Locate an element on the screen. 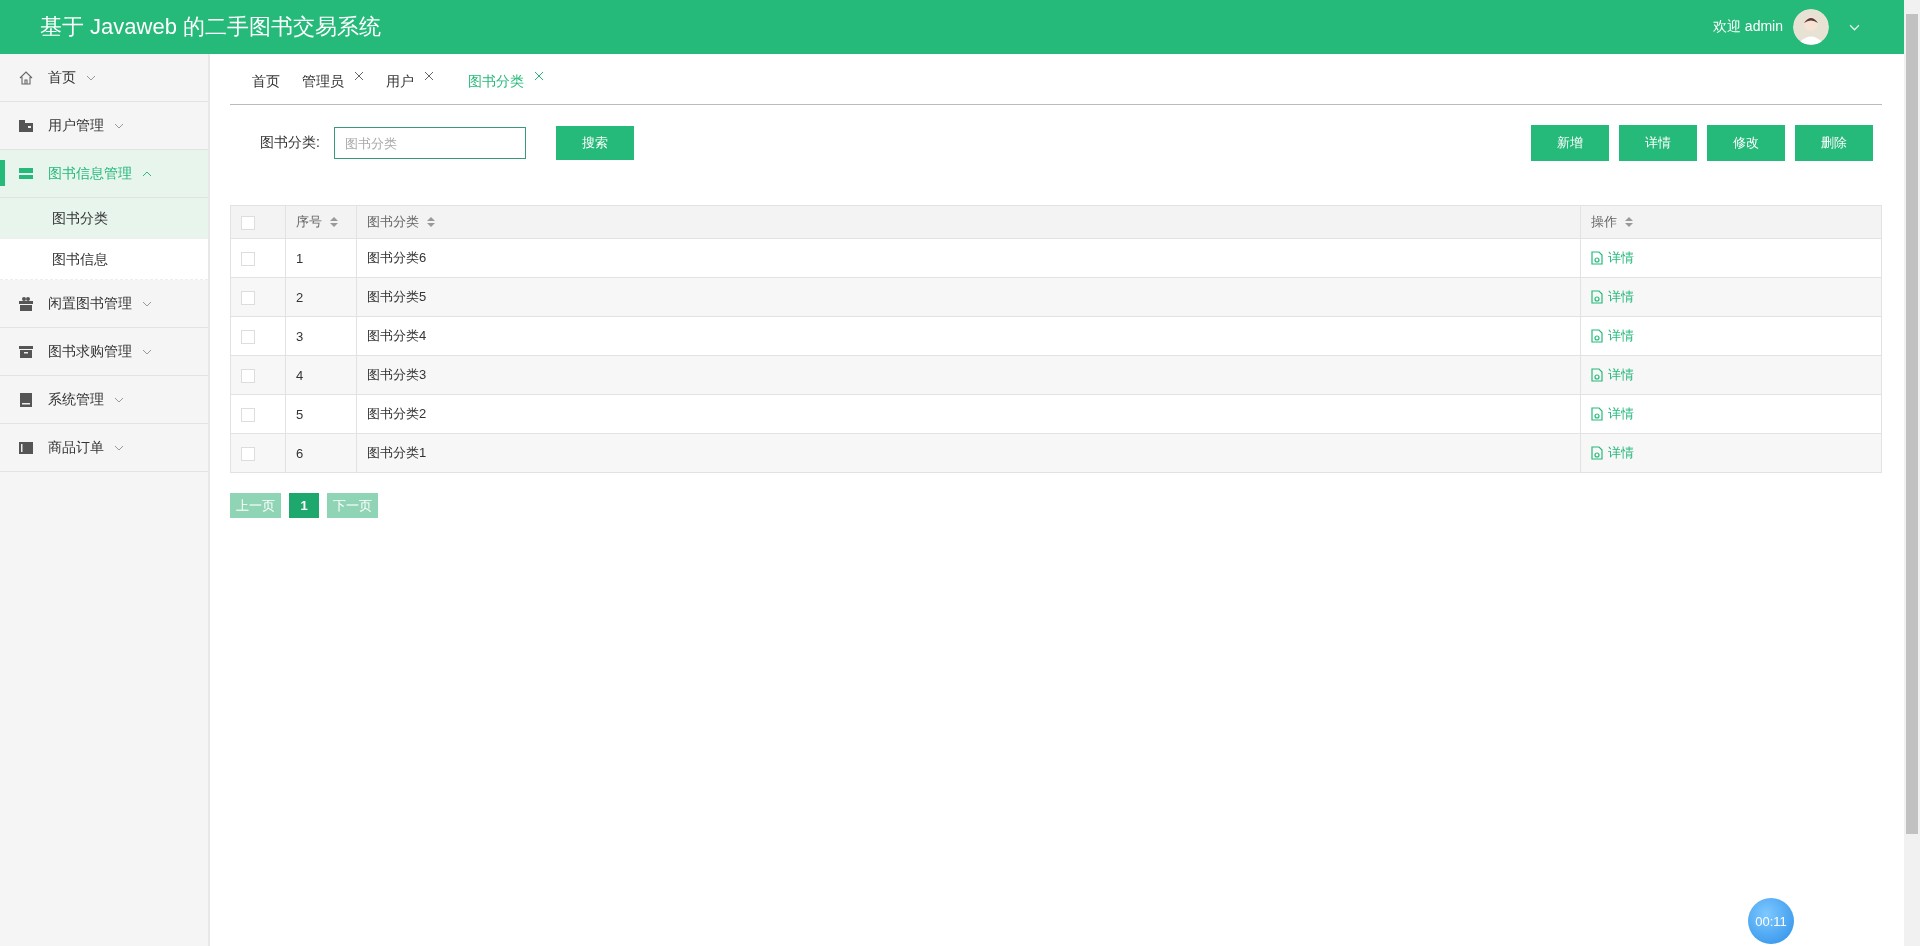  welcome-text: 欢迎 admin is located at coordinates (1747, 27).